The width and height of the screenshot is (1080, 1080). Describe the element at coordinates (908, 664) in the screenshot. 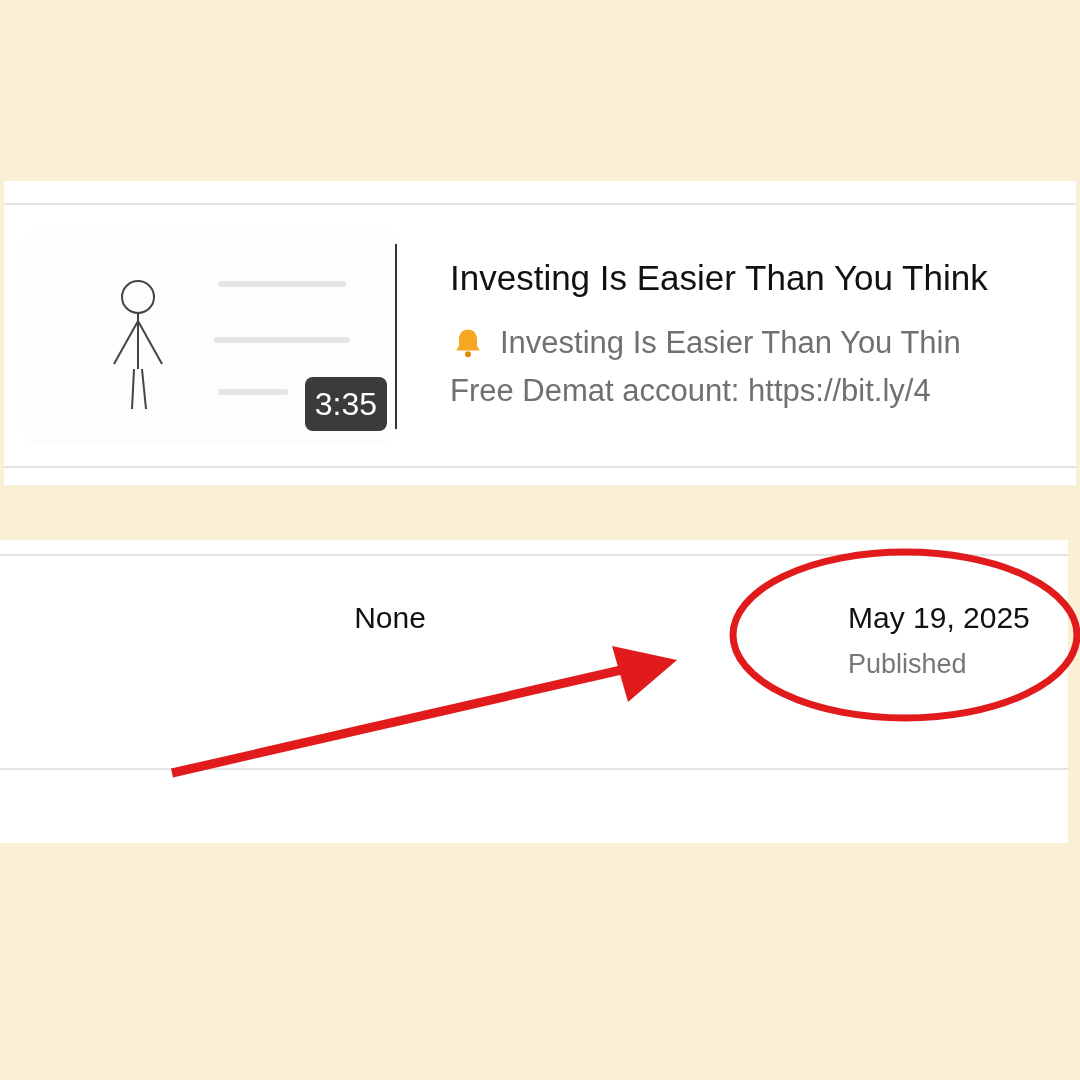

I see `status-label: Published` at that location.